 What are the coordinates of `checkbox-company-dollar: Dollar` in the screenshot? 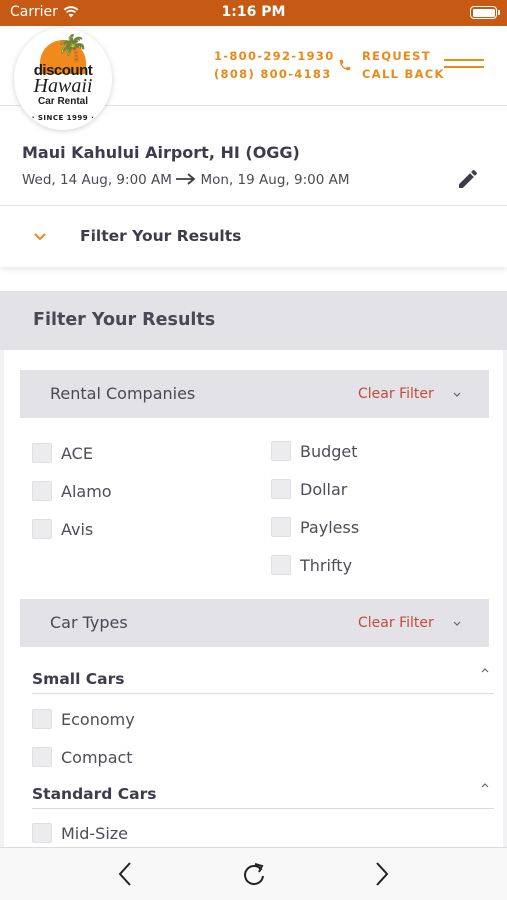 It's located at (309, 489).